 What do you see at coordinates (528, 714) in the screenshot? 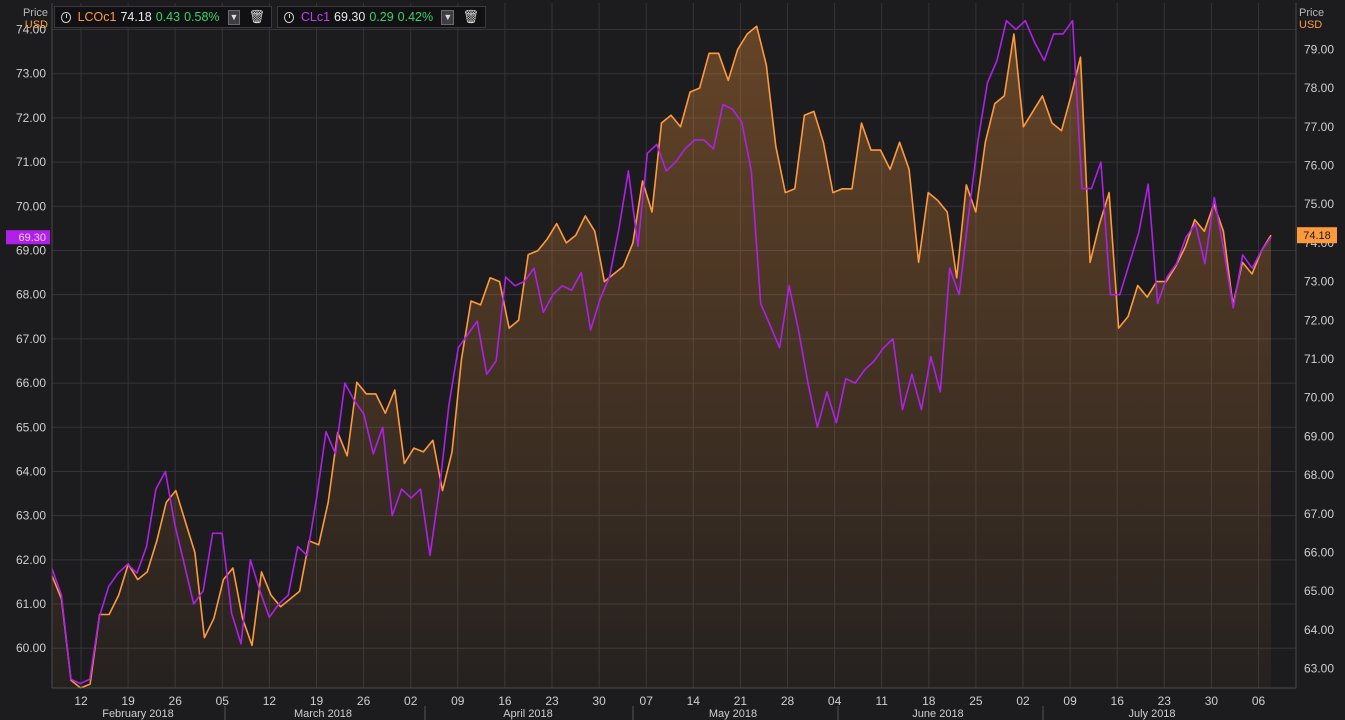
I see `month-label: April 2018` at bounding box center [528, 714].